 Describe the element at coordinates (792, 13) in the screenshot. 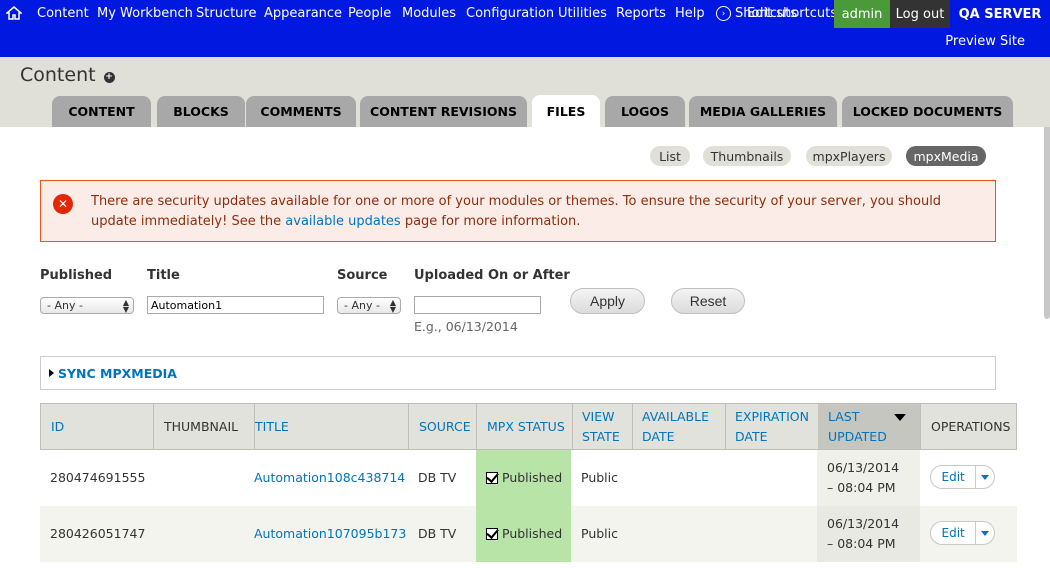

I see `edit-shortcuts-link: Edit shortcuts` at that location.